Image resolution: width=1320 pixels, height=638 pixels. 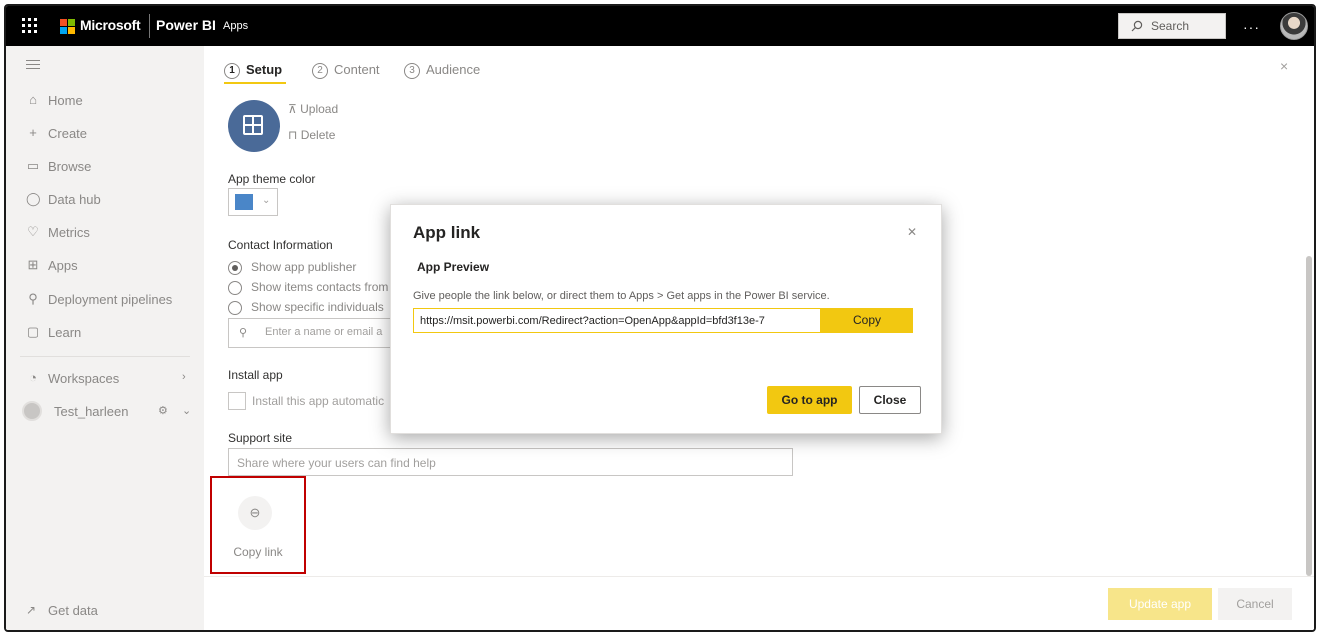 What do you see at coordinates (317, 307) in the screenshot?
I see `radio-label: Show specific individuals` at bounding box center [317, 307].